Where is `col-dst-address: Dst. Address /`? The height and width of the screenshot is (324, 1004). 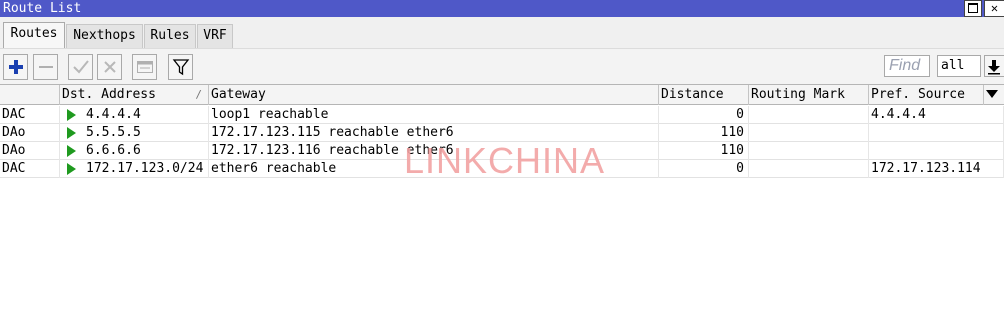
col-dst-address: Dst. Address / is located at coordinates (134, 95).